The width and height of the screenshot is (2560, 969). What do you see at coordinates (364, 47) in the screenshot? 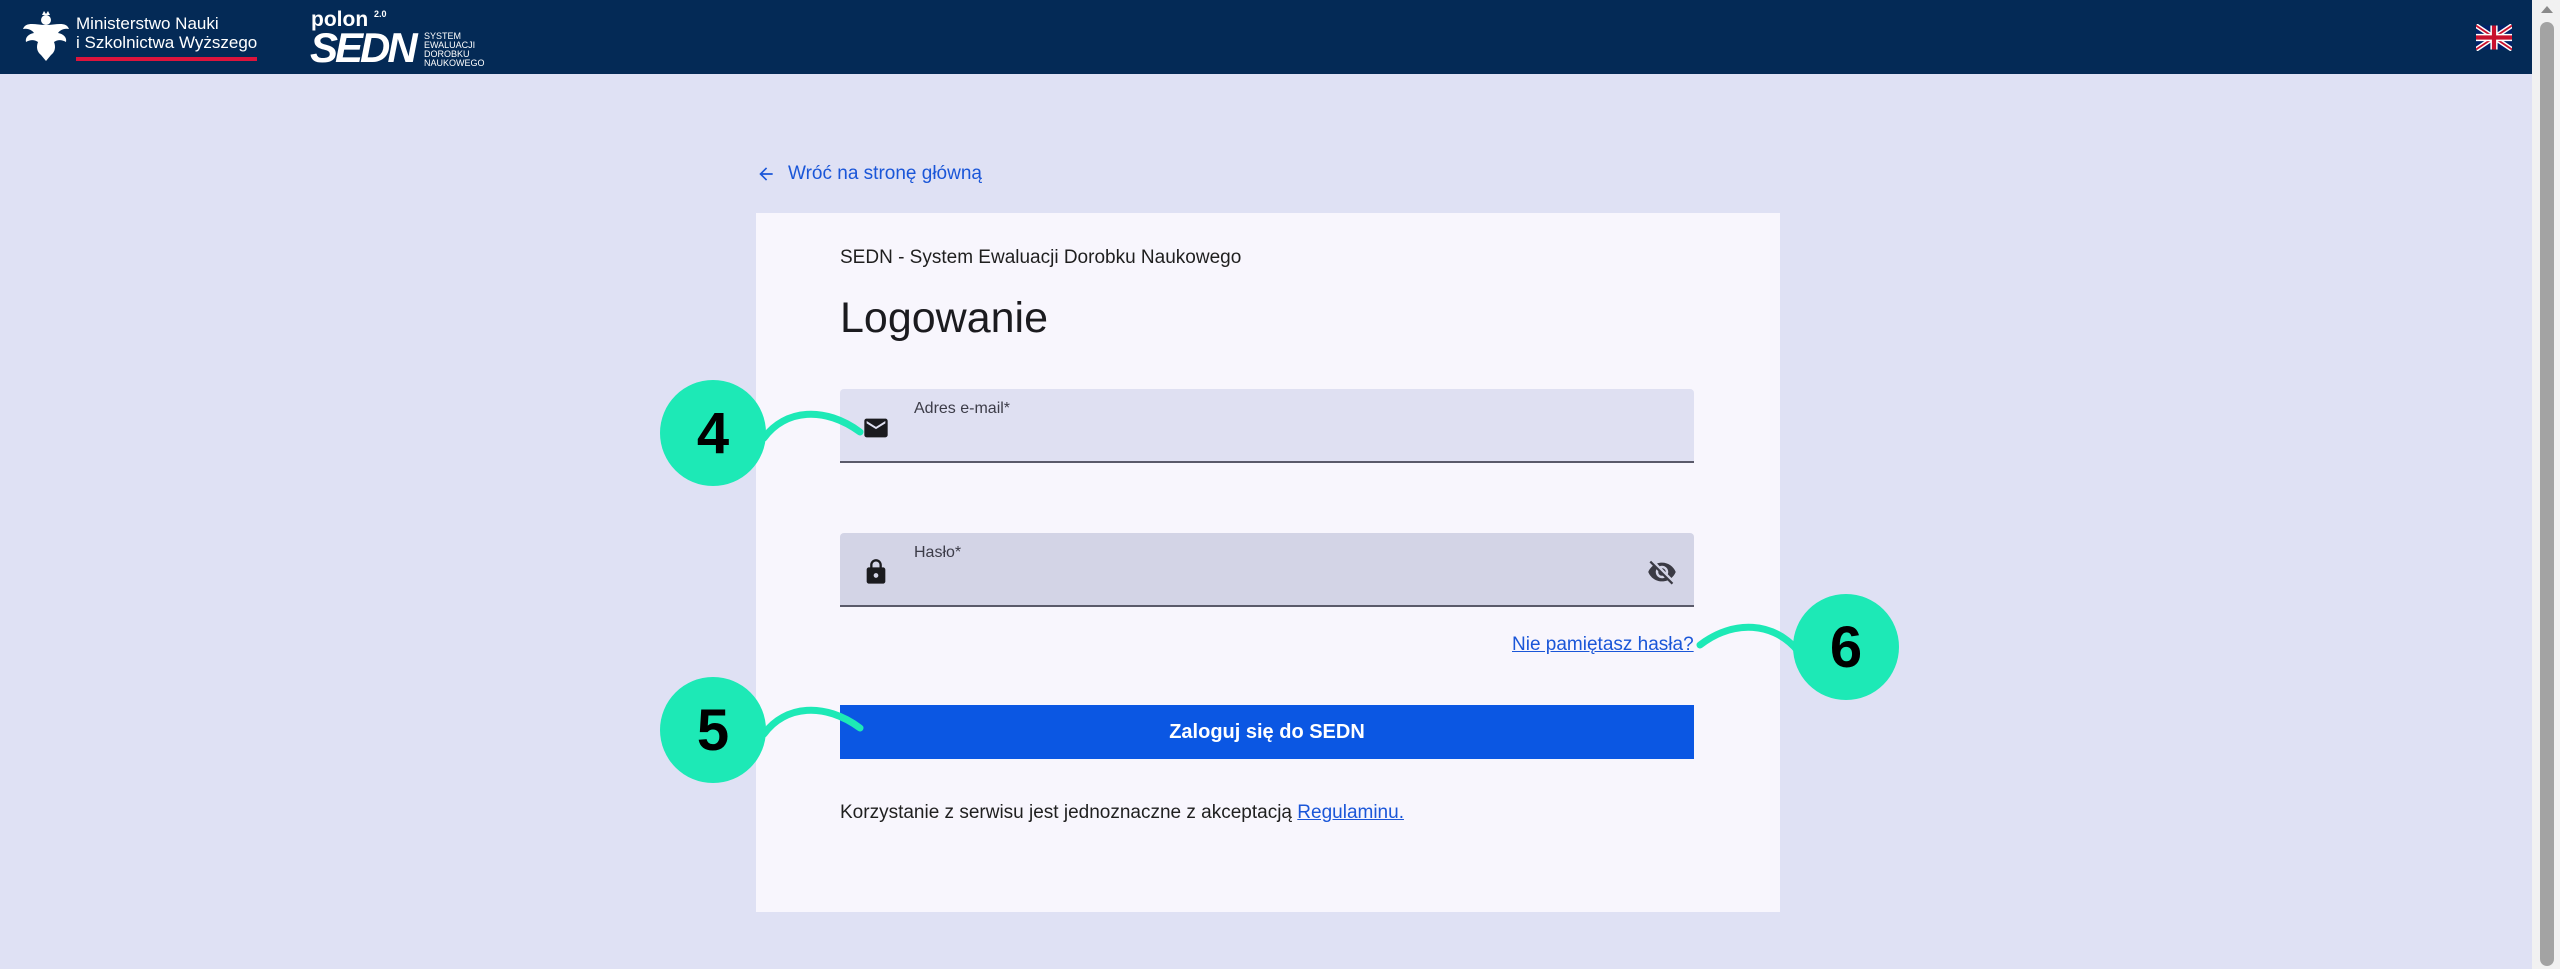
I see `sedn-logo-text: SEDN` at bounding box center [364, 47].